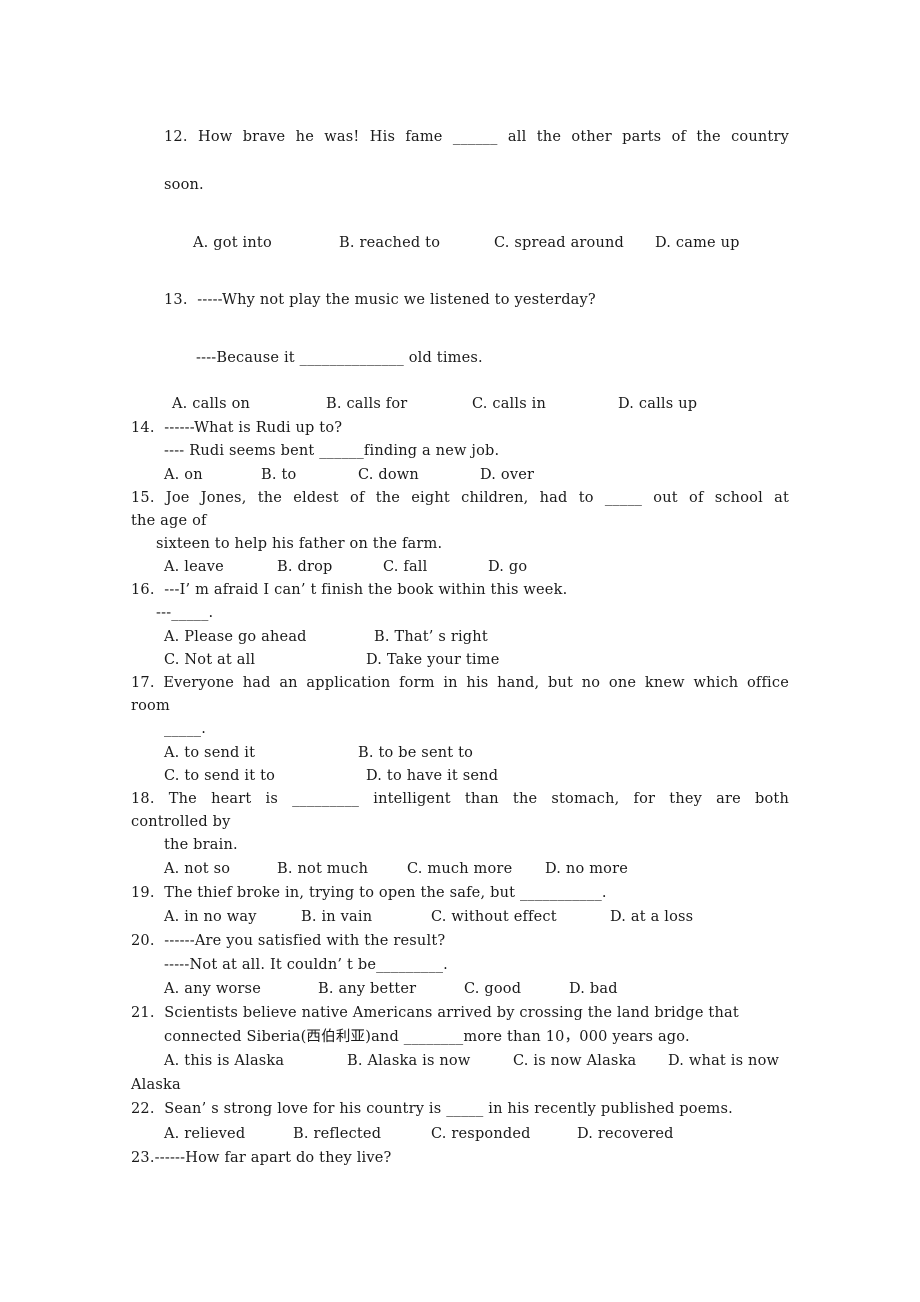 This screenshot has width=920, height=1302. I want to click on option-20-c: C. good, so click(493, 989).